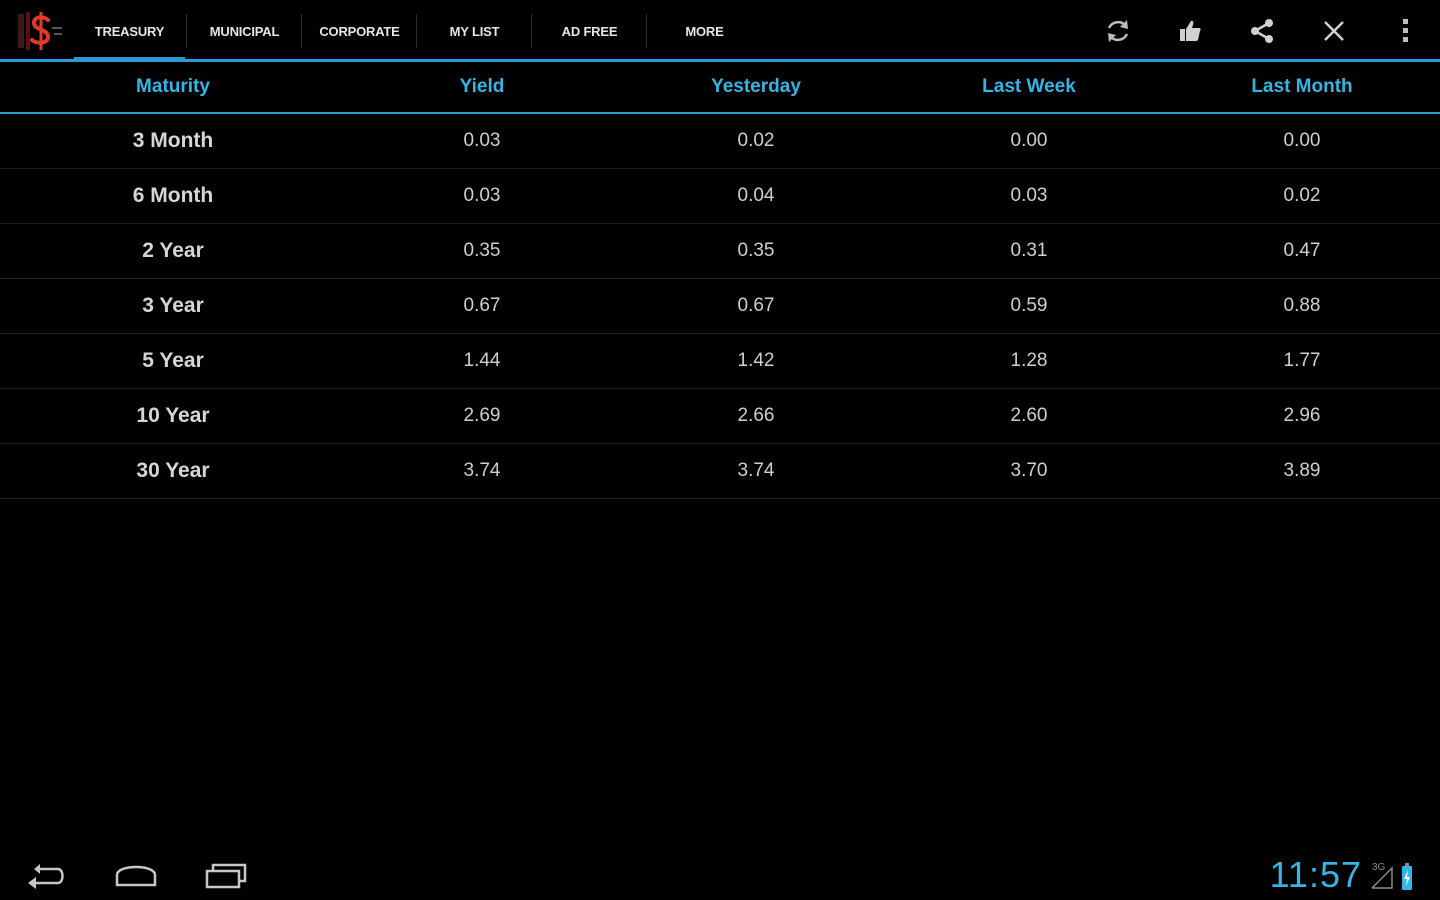 Image resolution: width=1440 pixels, height=900 pixels. I want to click on thumbs-up-icon, so click(1190, 30).